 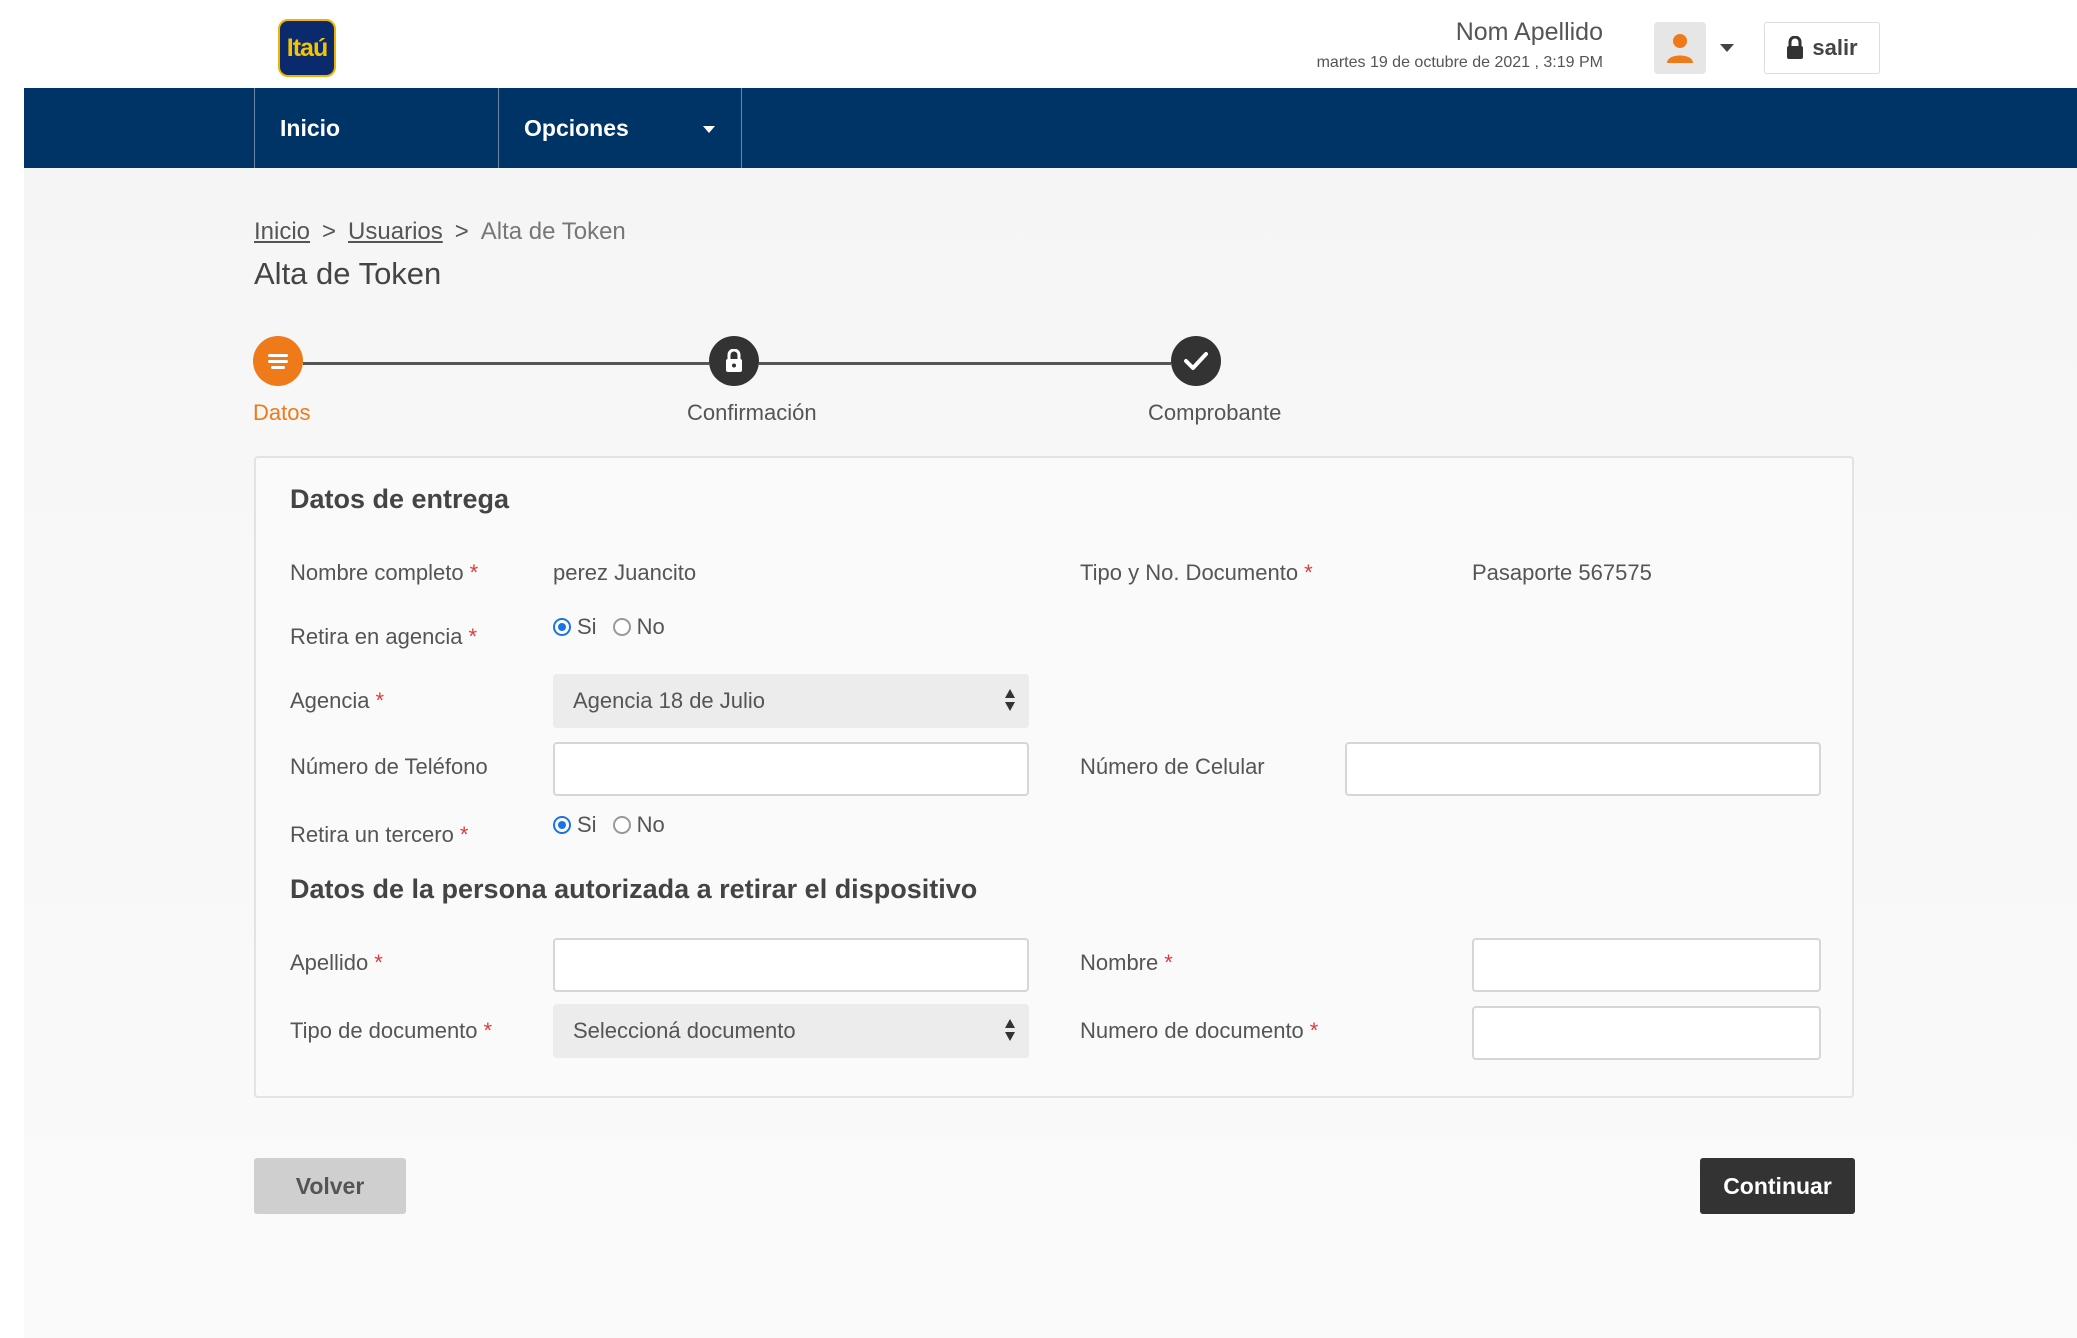 What do you see at coordinates (282, 412) in the screenshot?
I see `step-datos-label: Datos` at bounding box center [282, 412].